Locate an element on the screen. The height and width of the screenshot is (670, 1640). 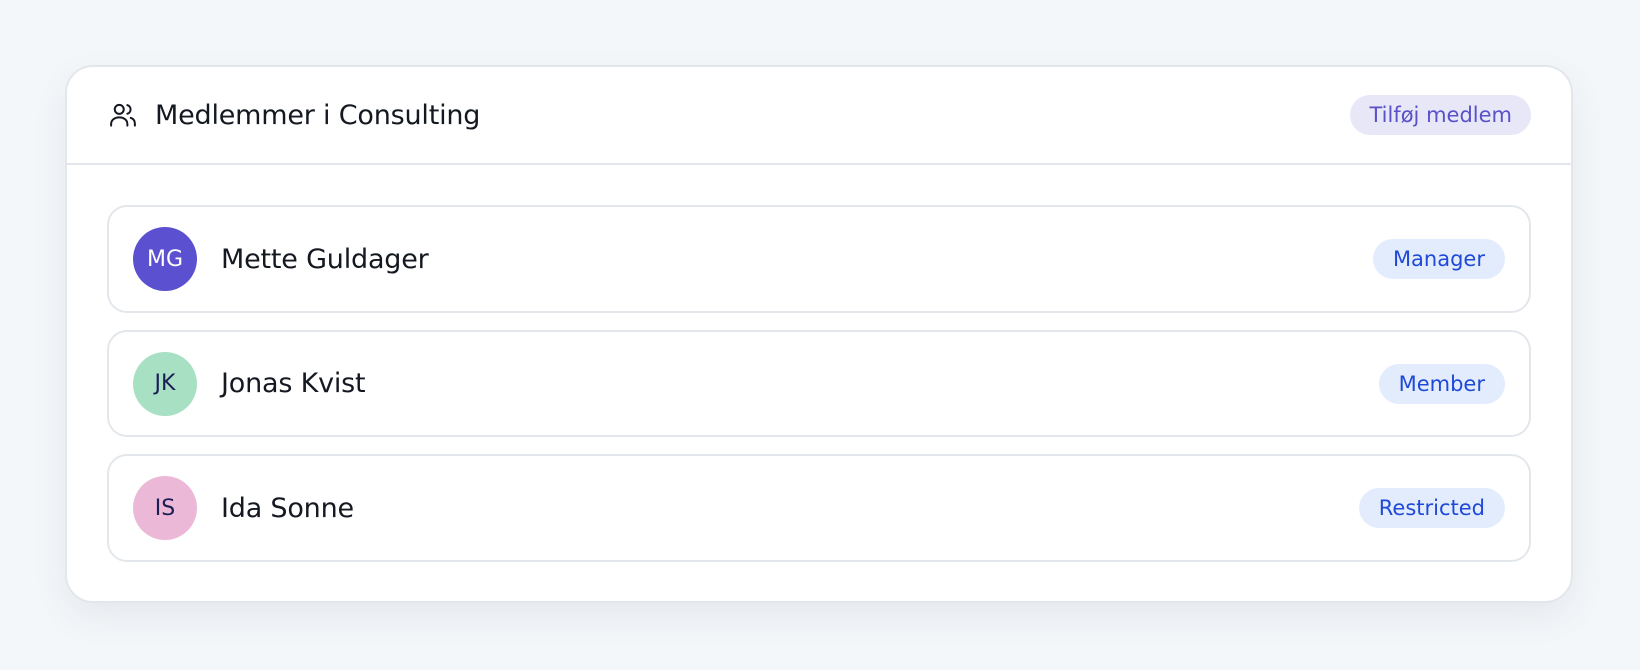
role-badge: Restricted is located at coordinates (1431, 508).